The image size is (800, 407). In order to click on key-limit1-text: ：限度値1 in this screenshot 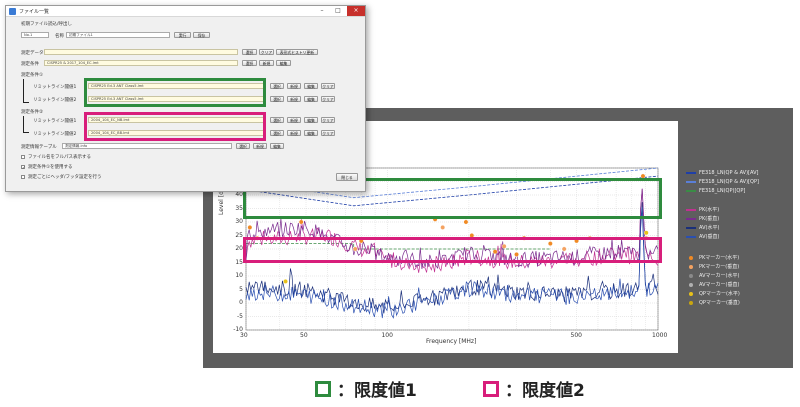, I will do `click(377, 391)`.